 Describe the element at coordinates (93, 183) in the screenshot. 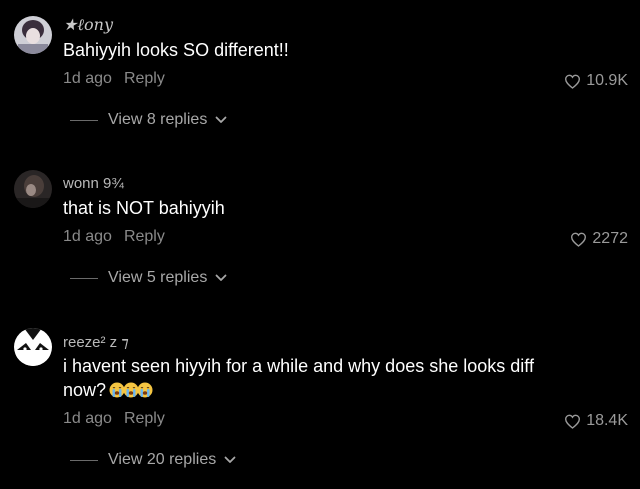

I see `comment-username: wonn 9¾` at that location.